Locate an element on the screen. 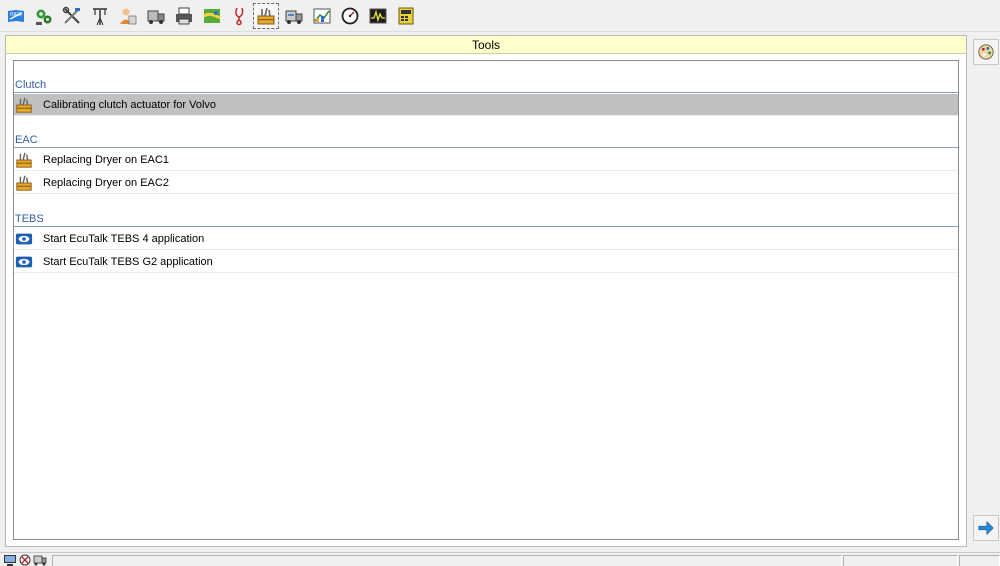 The height and width of the screenshot is (566, 1000). panel-title: Tools is located at coordinates (486, 45).